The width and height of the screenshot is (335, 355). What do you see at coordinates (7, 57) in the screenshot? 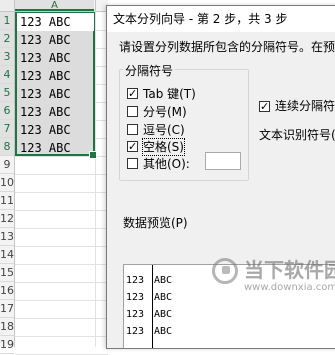
I see `row-header: 3` at bounding box center [7, 57].